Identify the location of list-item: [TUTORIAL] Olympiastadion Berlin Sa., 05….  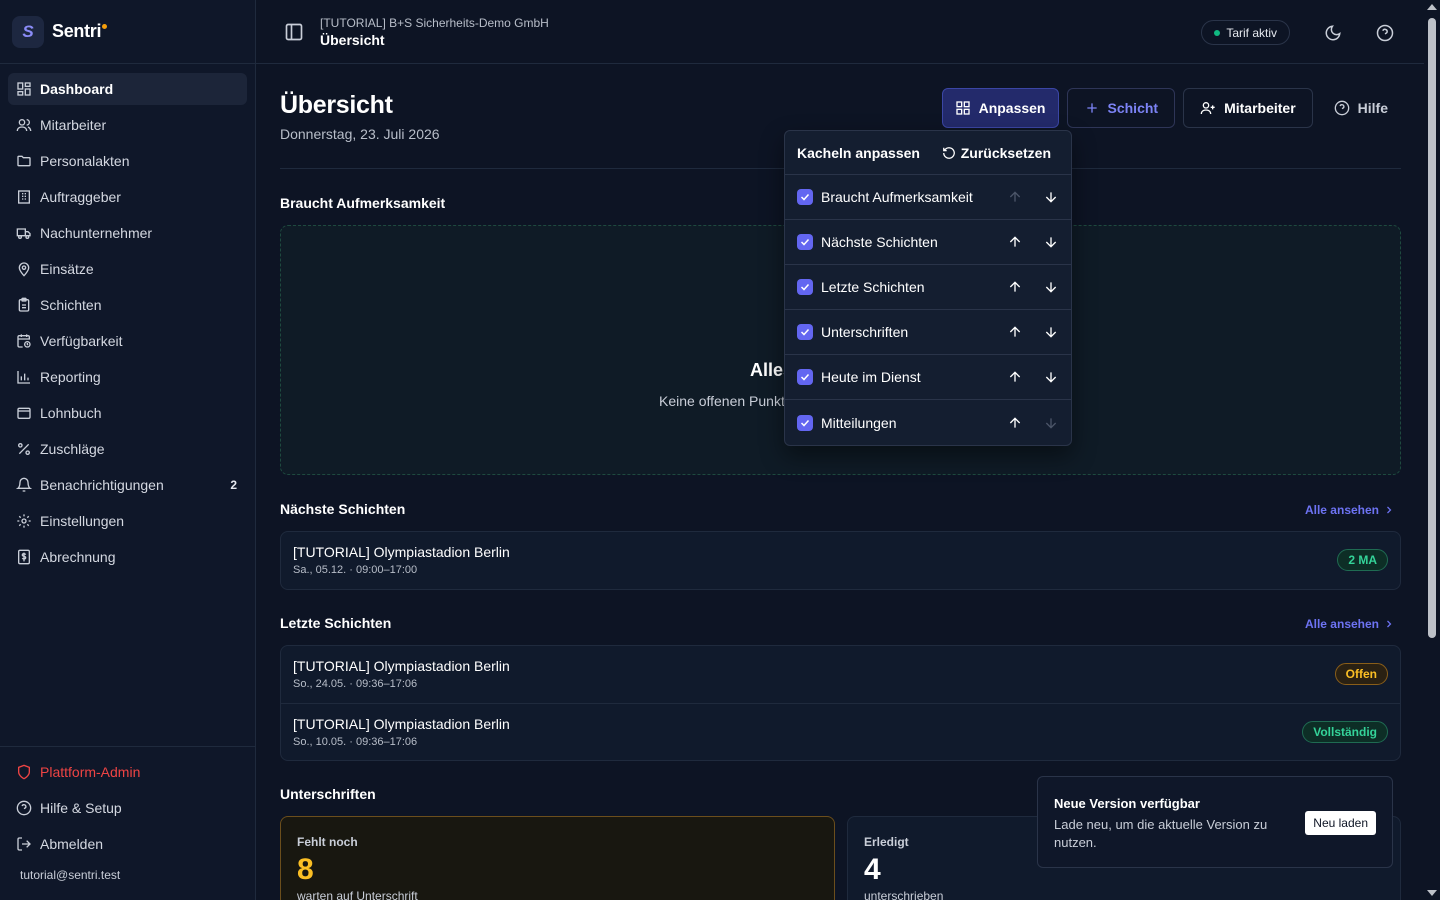
(840, 560).